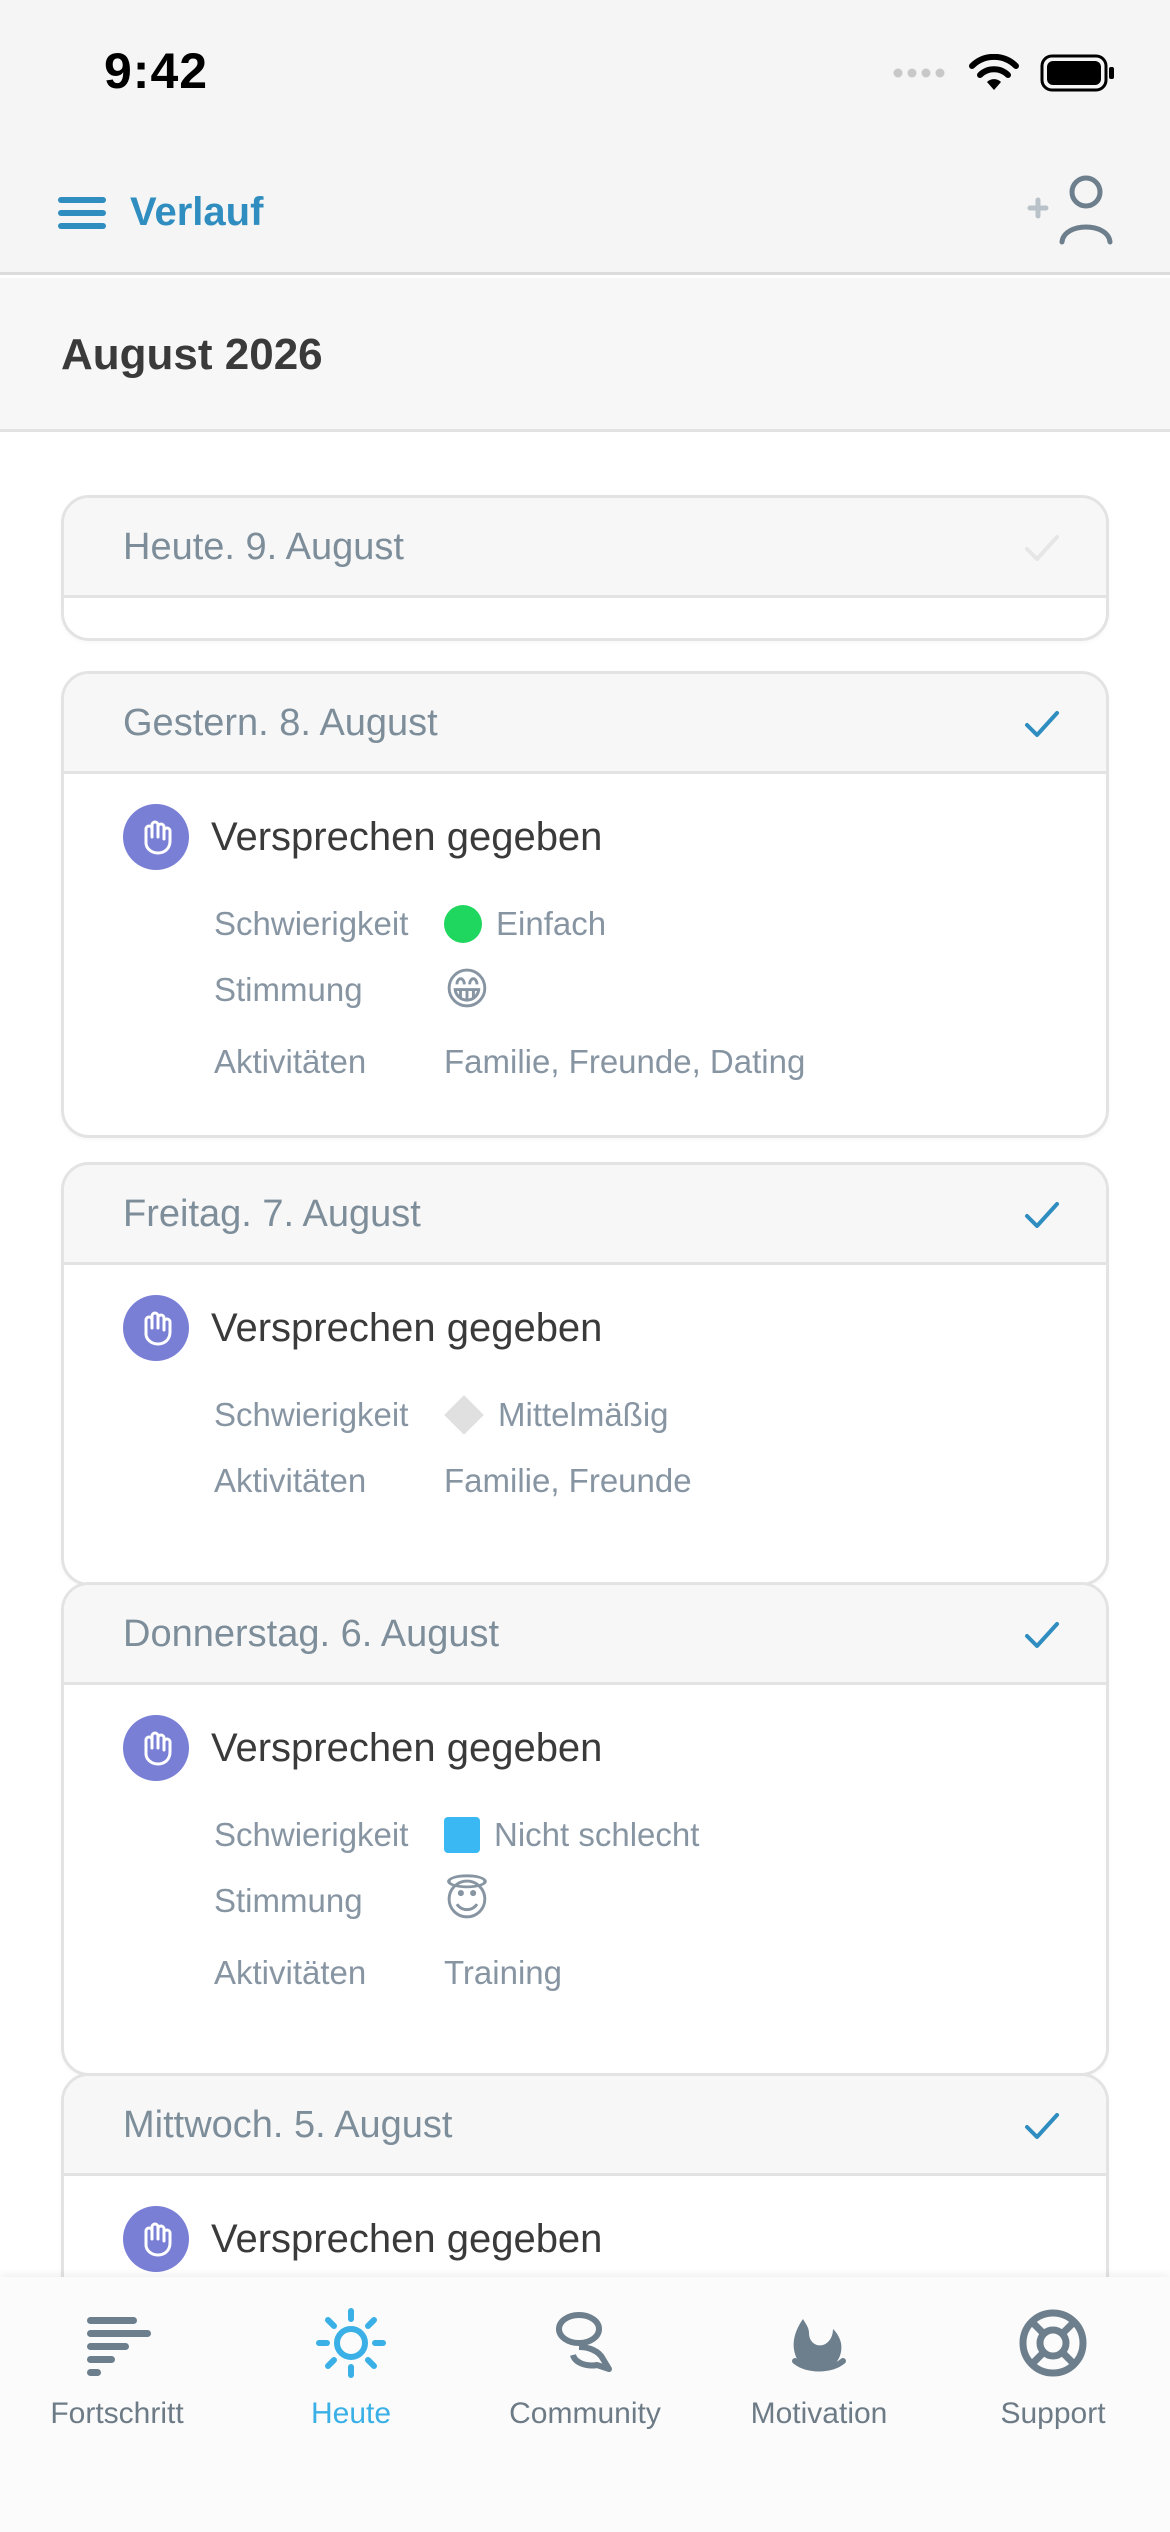  Describe the element at coordinates (1053, 2413) in the screenshot. I see `tab-label: Support` at that location.